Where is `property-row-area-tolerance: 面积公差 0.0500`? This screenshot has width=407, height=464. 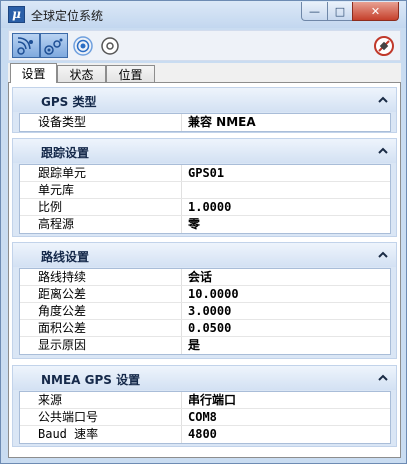
property-row-area-tolerance: 面积公差 0.0500 is located at coordinates (205, 328).